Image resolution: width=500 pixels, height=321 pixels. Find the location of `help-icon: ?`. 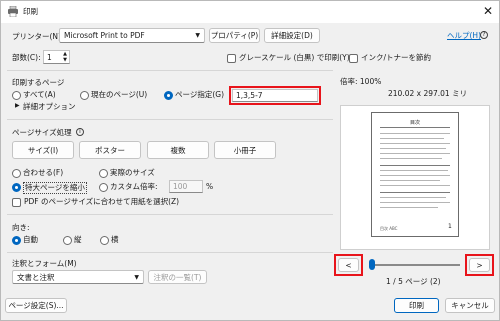

help-icon: ? is located at coordinates (484, 35).